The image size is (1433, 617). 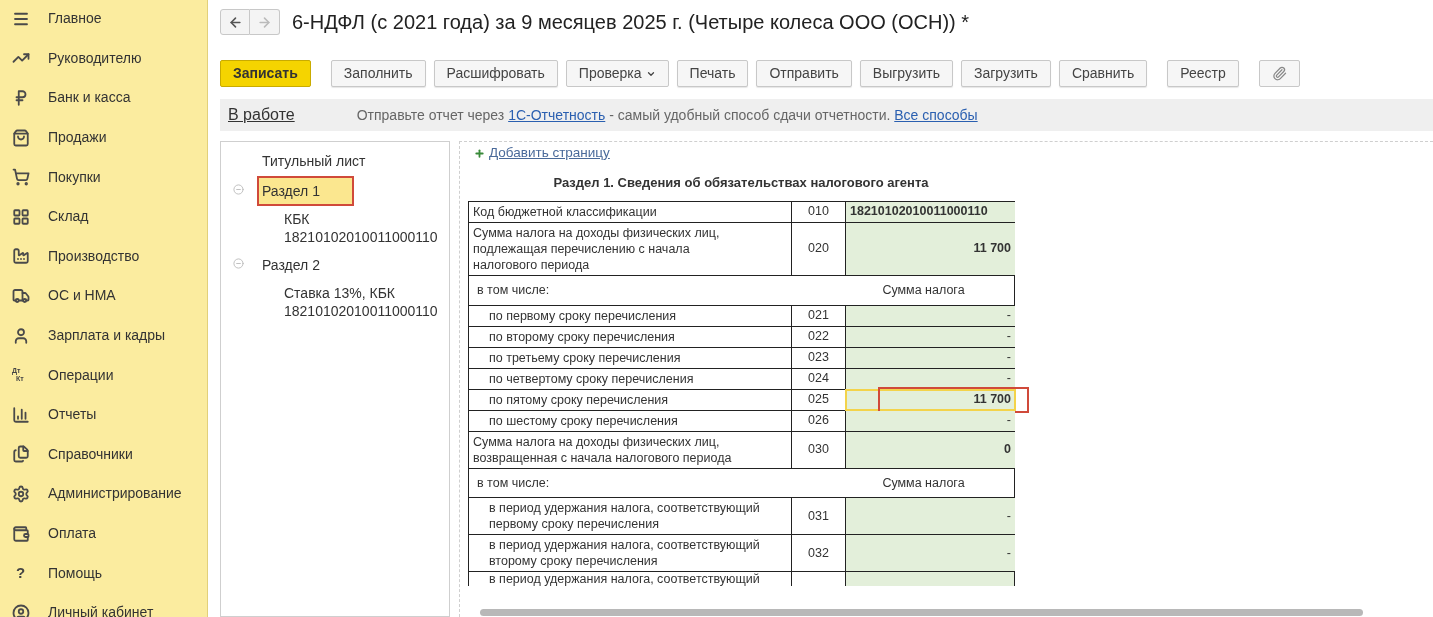 What do you see at coordinates (72, 533) in the screenshot?
I see `sidebar-item: Оплата` at bounding box center [72, 533].